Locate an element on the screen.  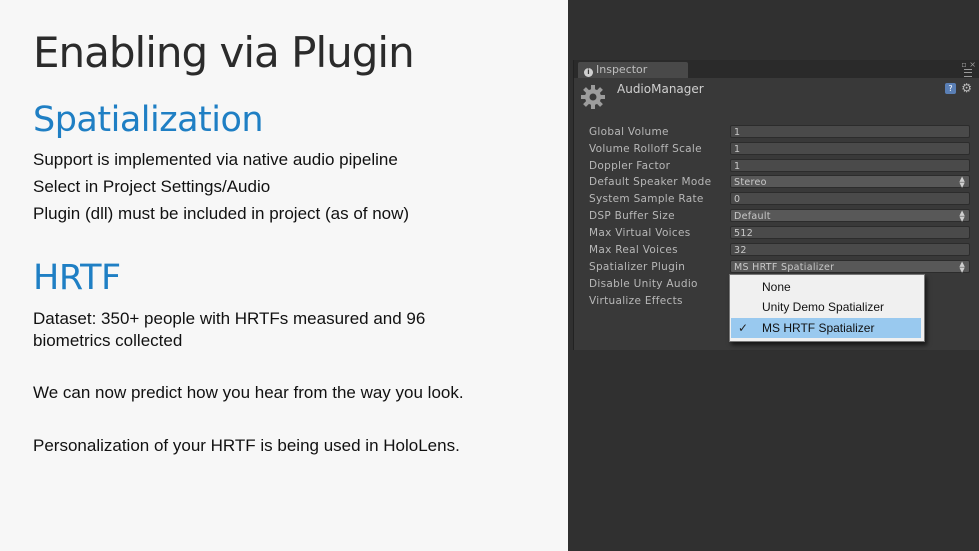
field-row-dsp-buffer: DSP Buffer Size Default ▲ ▼ is located at coordinates (781, 216).